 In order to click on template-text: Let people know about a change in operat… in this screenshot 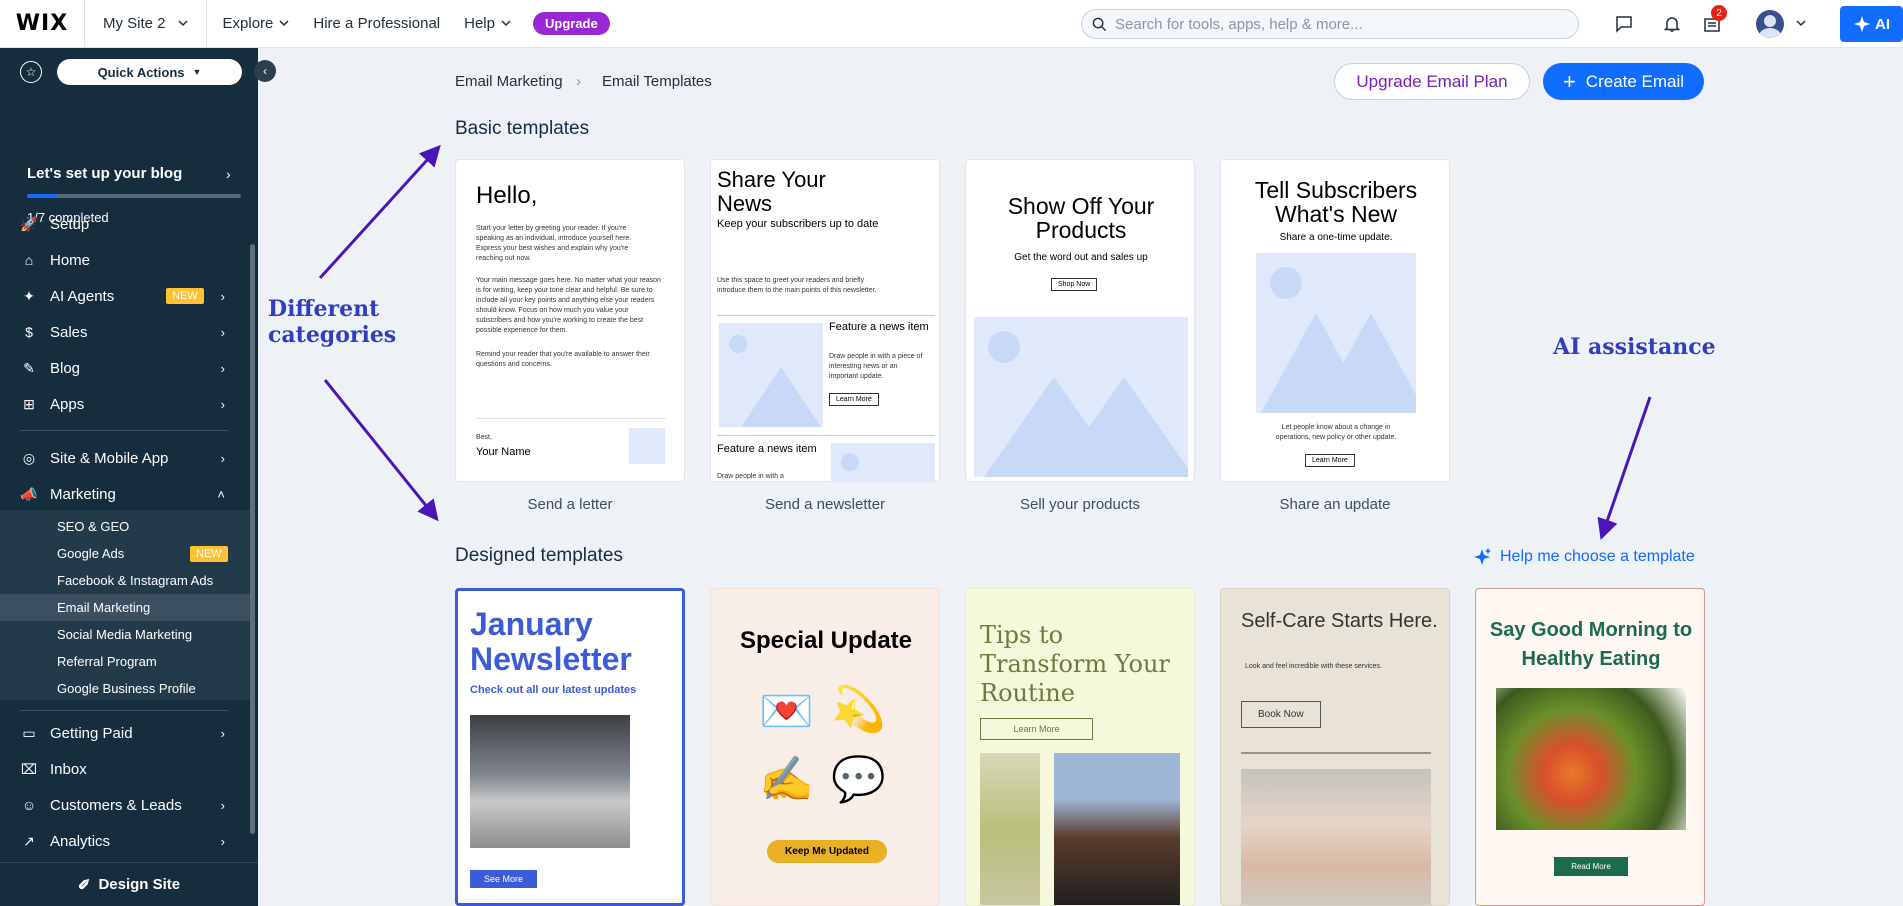, I will do `click(1336, 432)`.